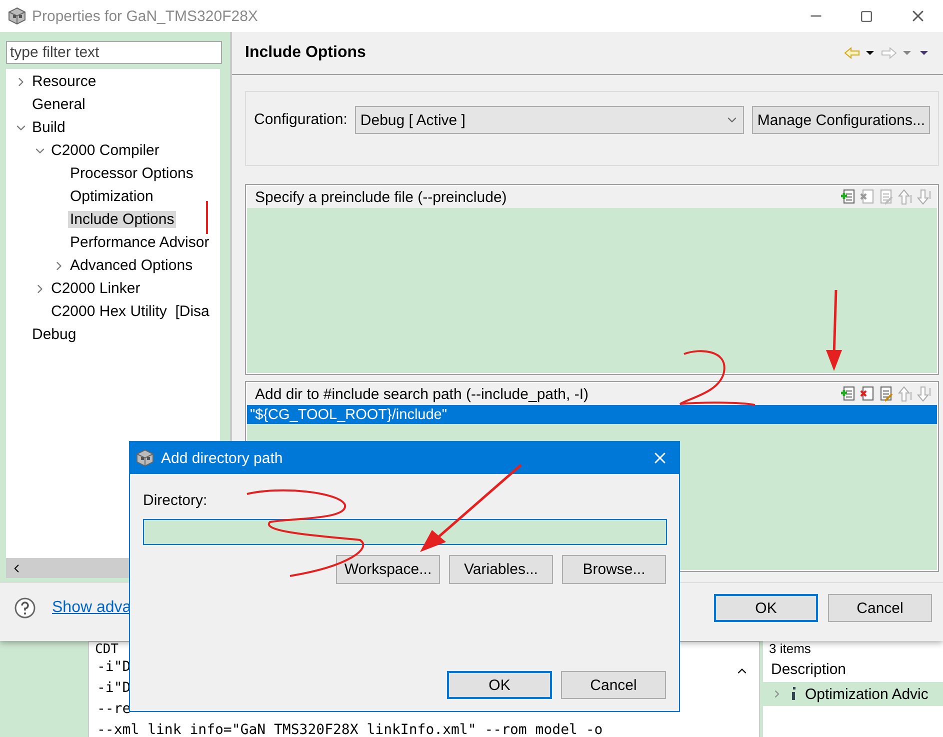 The height and width of the screenshot is (737, 943). I want to click on maximize-icon, so click(866, 16).